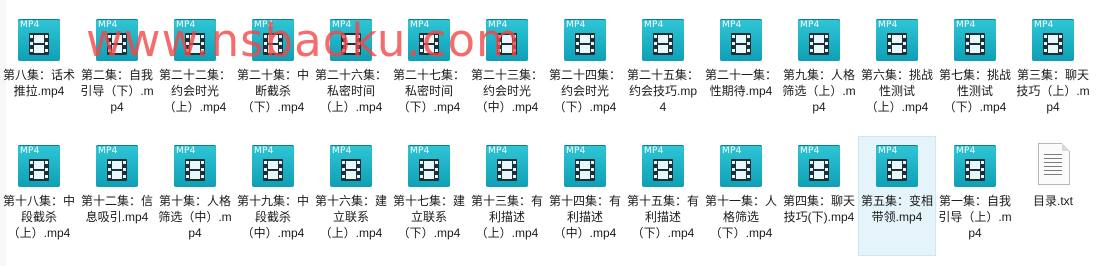  I want to click on file-item: MP4 第五集：变相带领.mp4, so click(897, 196).